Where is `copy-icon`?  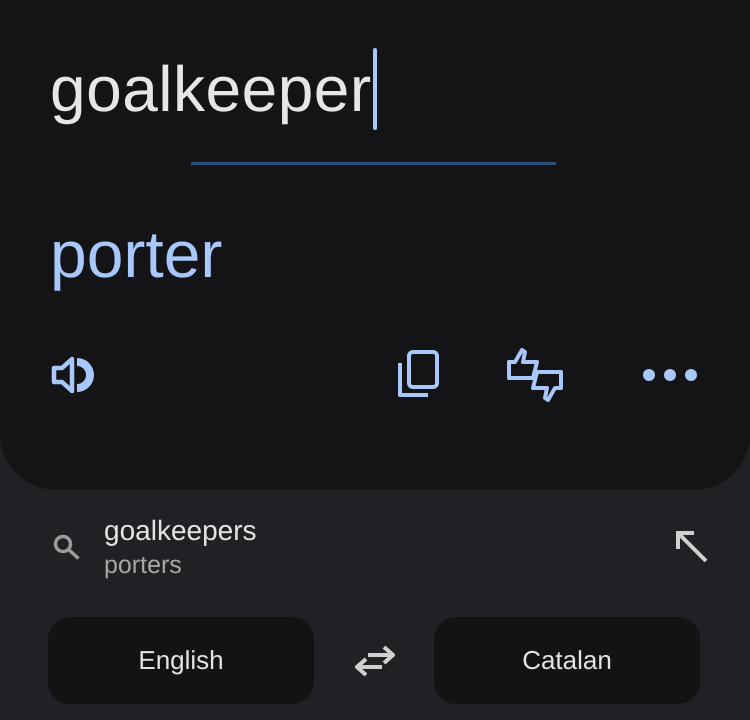
copy-icon is located at coordinates (417, 375).